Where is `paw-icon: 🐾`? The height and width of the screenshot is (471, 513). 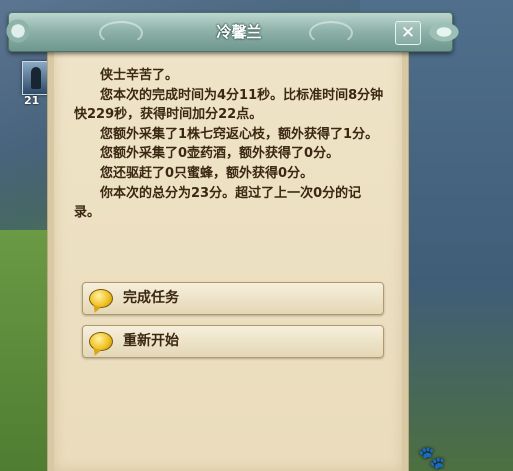
paw-icon: 🐾 is located at coordinates (433, 458).